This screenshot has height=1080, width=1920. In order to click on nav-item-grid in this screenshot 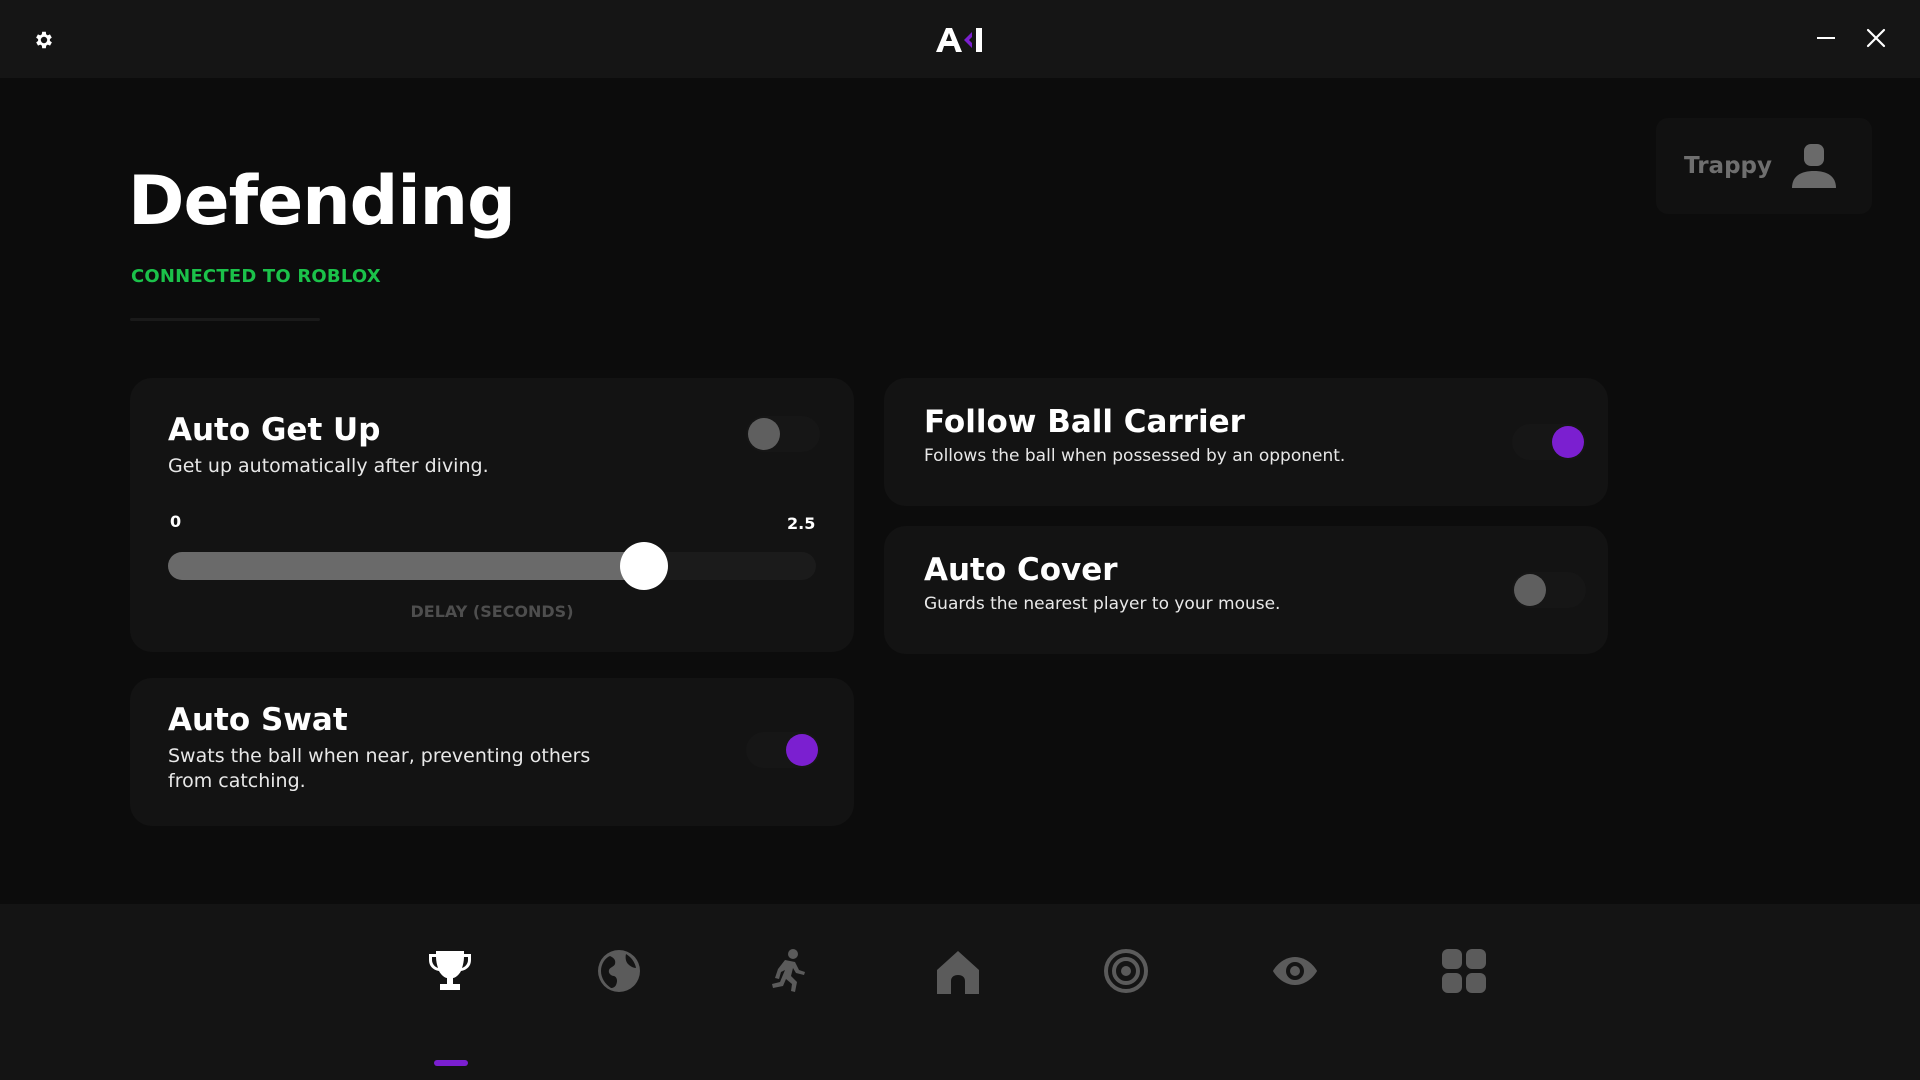, I will do `click(1464, 988)`.